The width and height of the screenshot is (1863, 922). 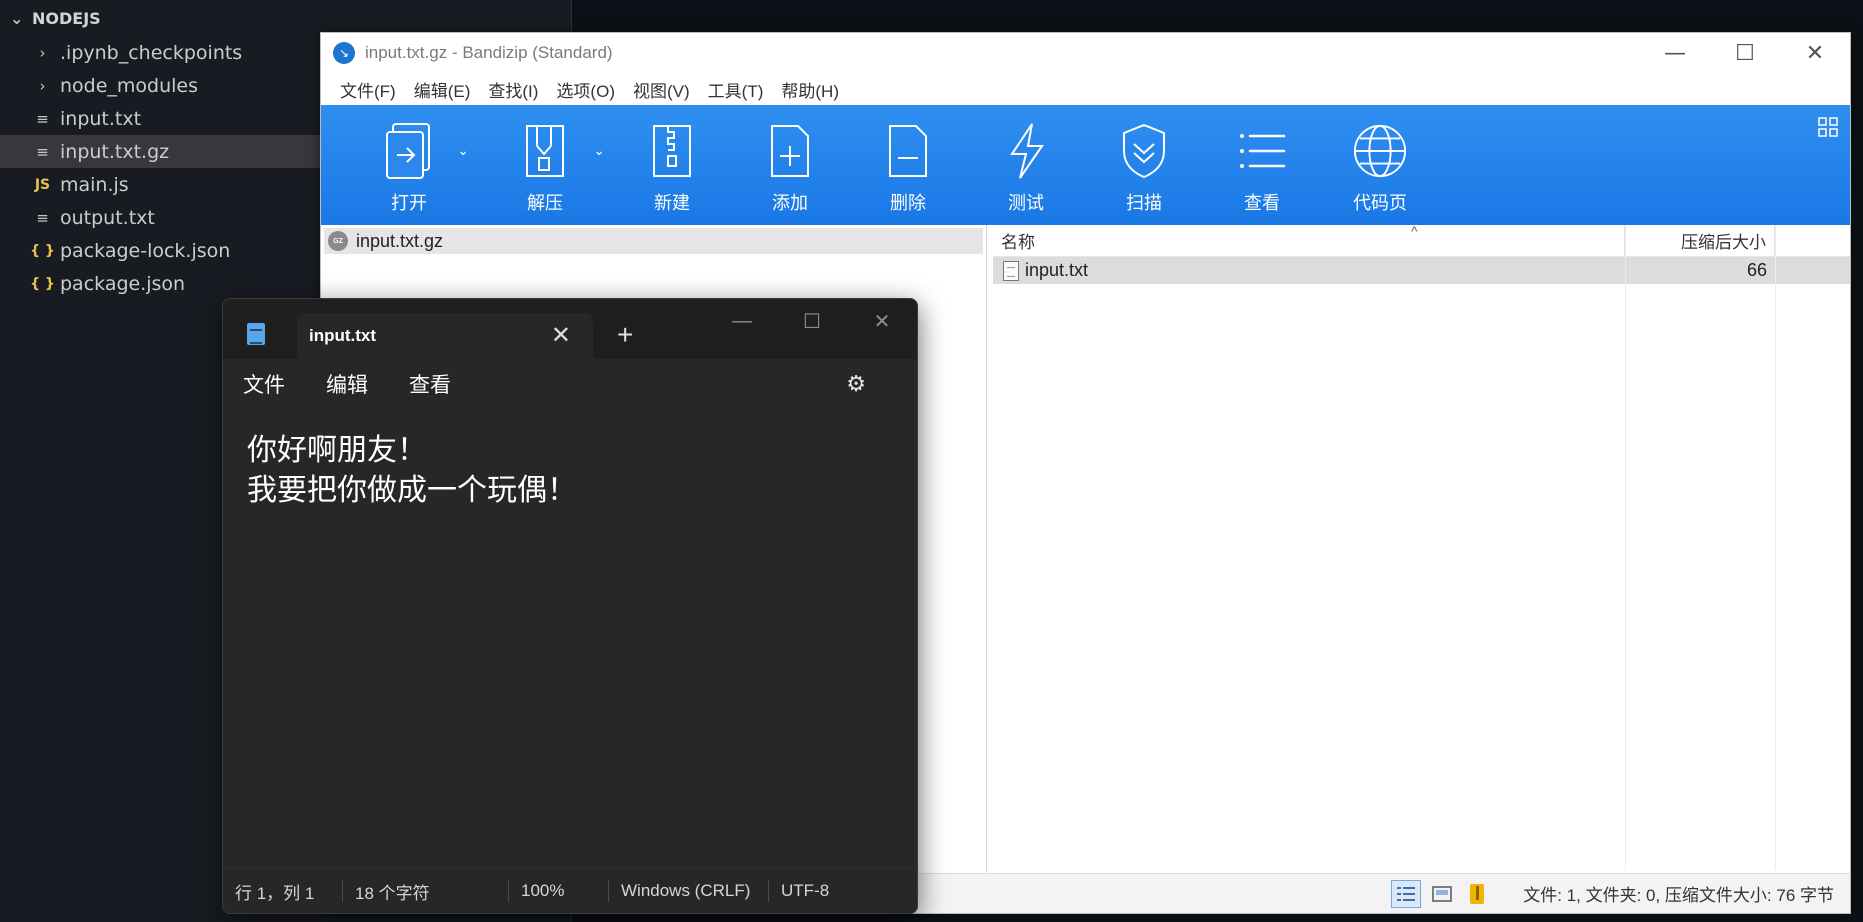 I want to click on globe-icon, so click(x=1380, y=151).